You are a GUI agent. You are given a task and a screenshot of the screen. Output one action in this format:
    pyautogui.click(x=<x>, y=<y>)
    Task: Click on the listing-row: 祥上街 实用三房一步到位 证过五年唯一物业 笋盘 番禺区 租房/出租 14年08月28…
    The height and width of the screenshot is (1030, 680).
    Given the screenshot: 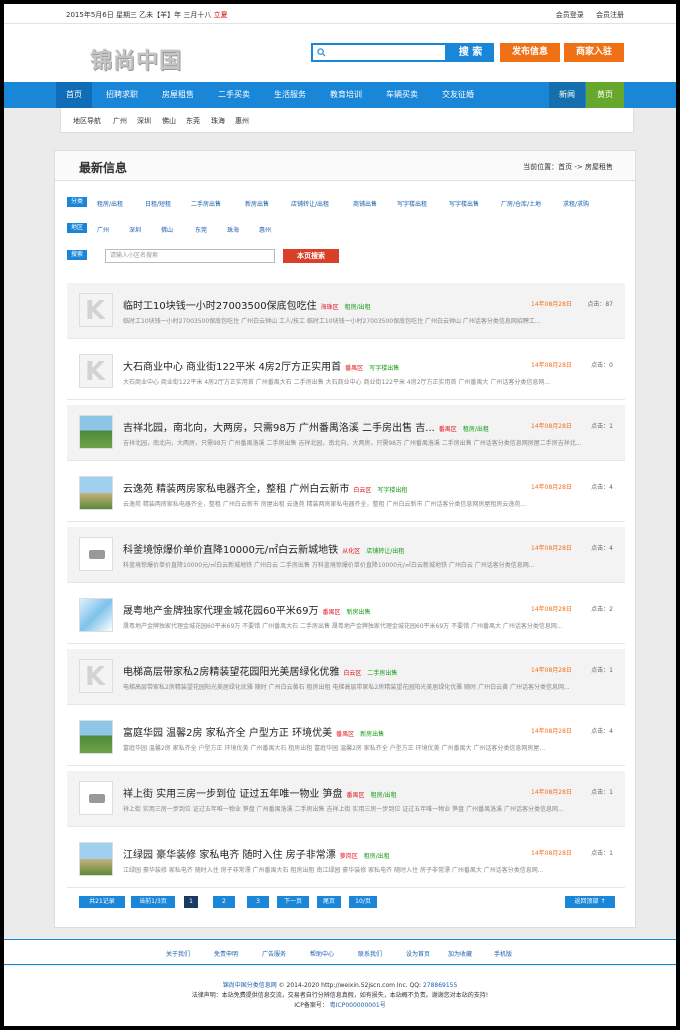 What is the action you would take?
    pyautogui.click(x=346, y=799)
    